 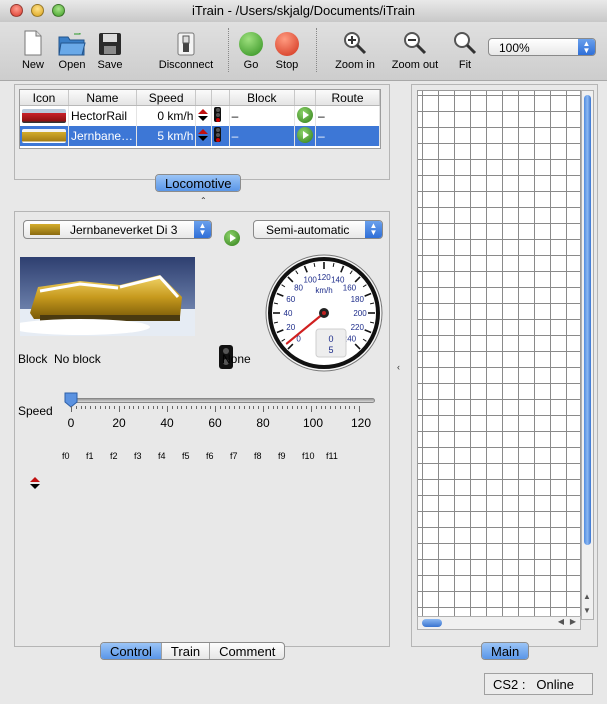 What do you see at coordinates (232, 238) in the screenshot?
I see `start-route-button` at bounding box center [232, 238].